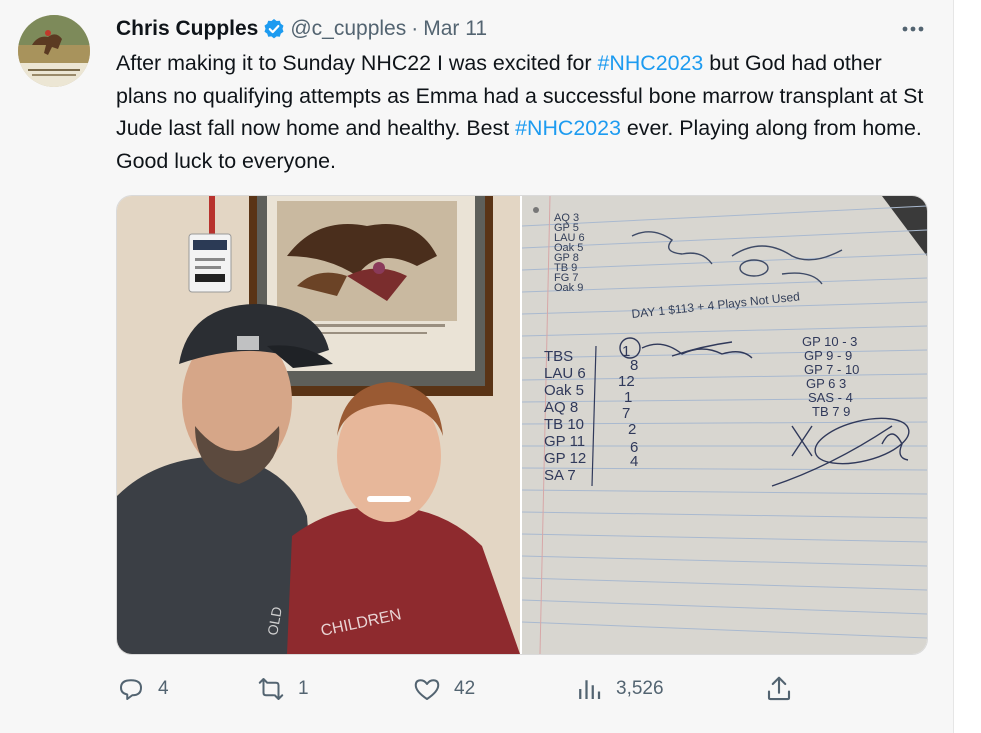  What do you see at coordinates (303, 688) in the screenshot?
I see `retweet-count: 1` at bounding box center [303, 688].